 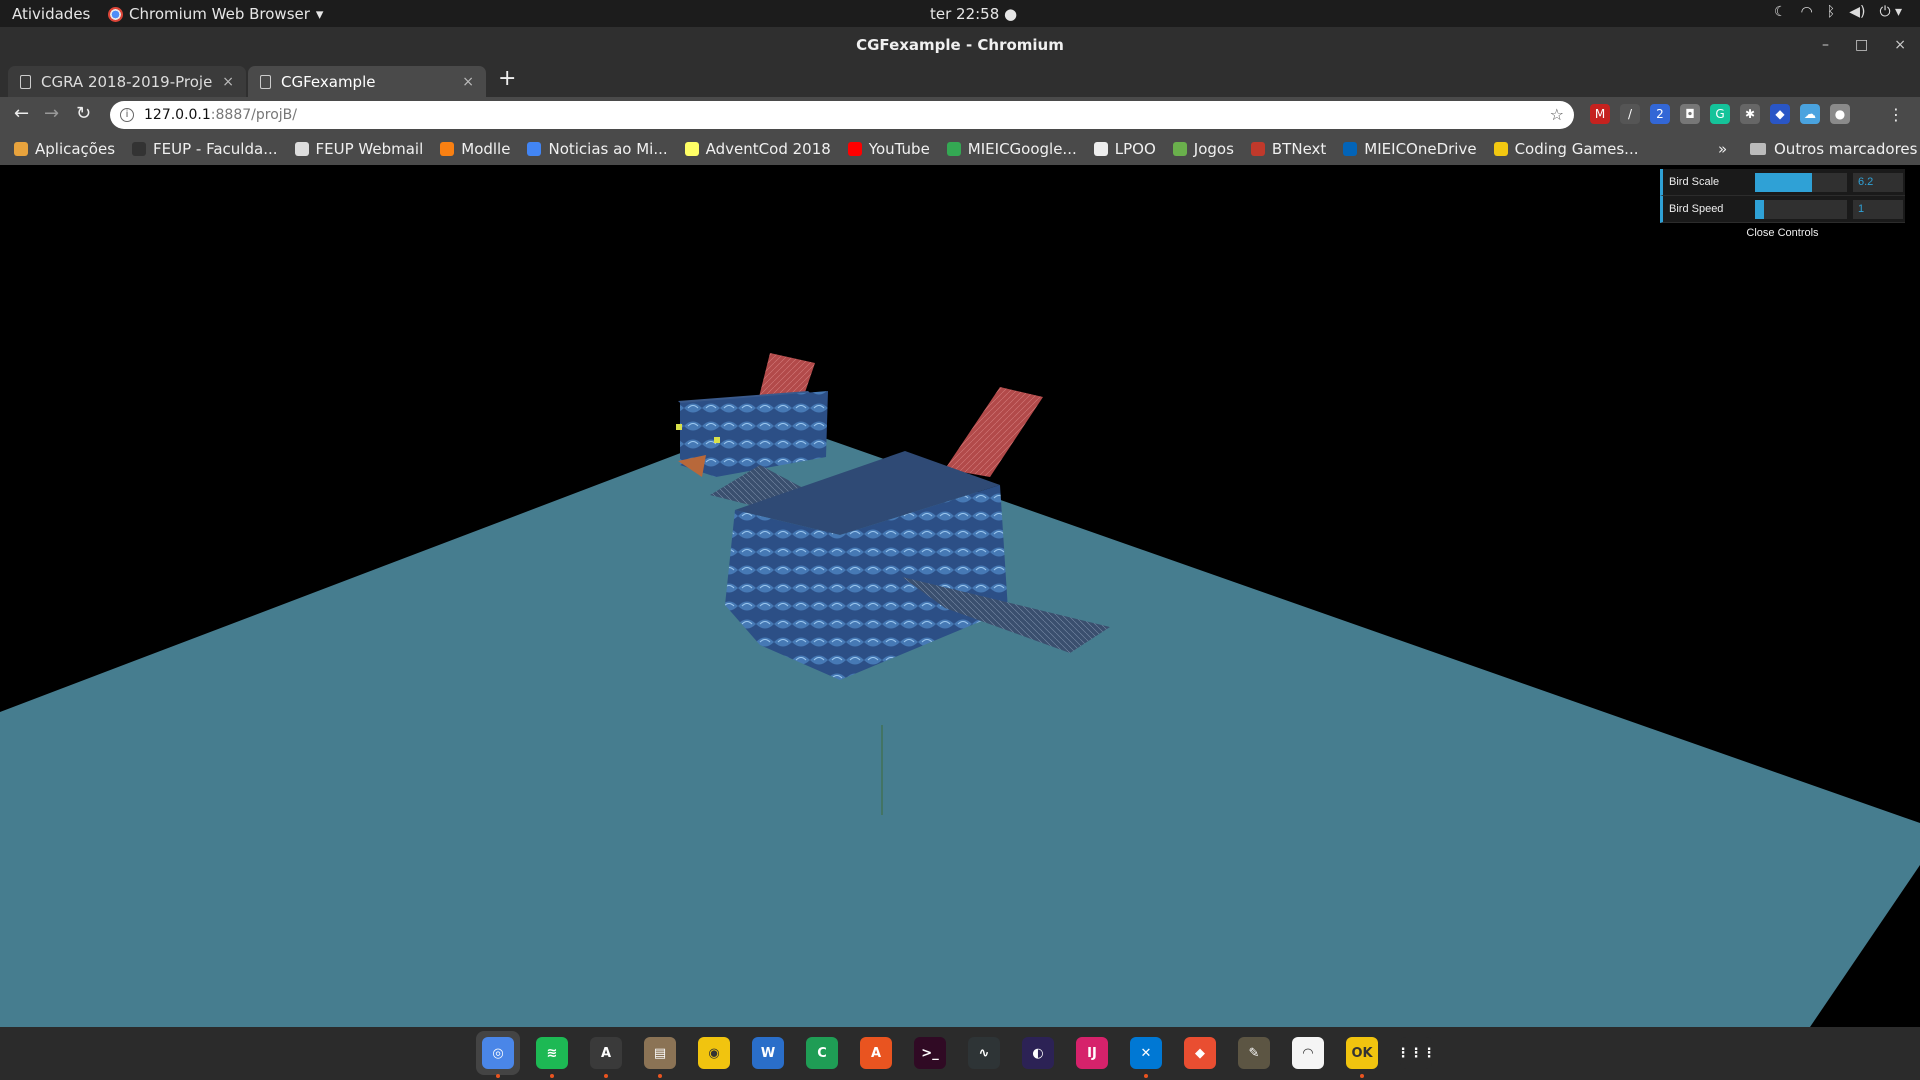 I want to click on tab-cgra-projeto: CGRA 2018-2019-Projeto B ×, so click(x=127, y=81).